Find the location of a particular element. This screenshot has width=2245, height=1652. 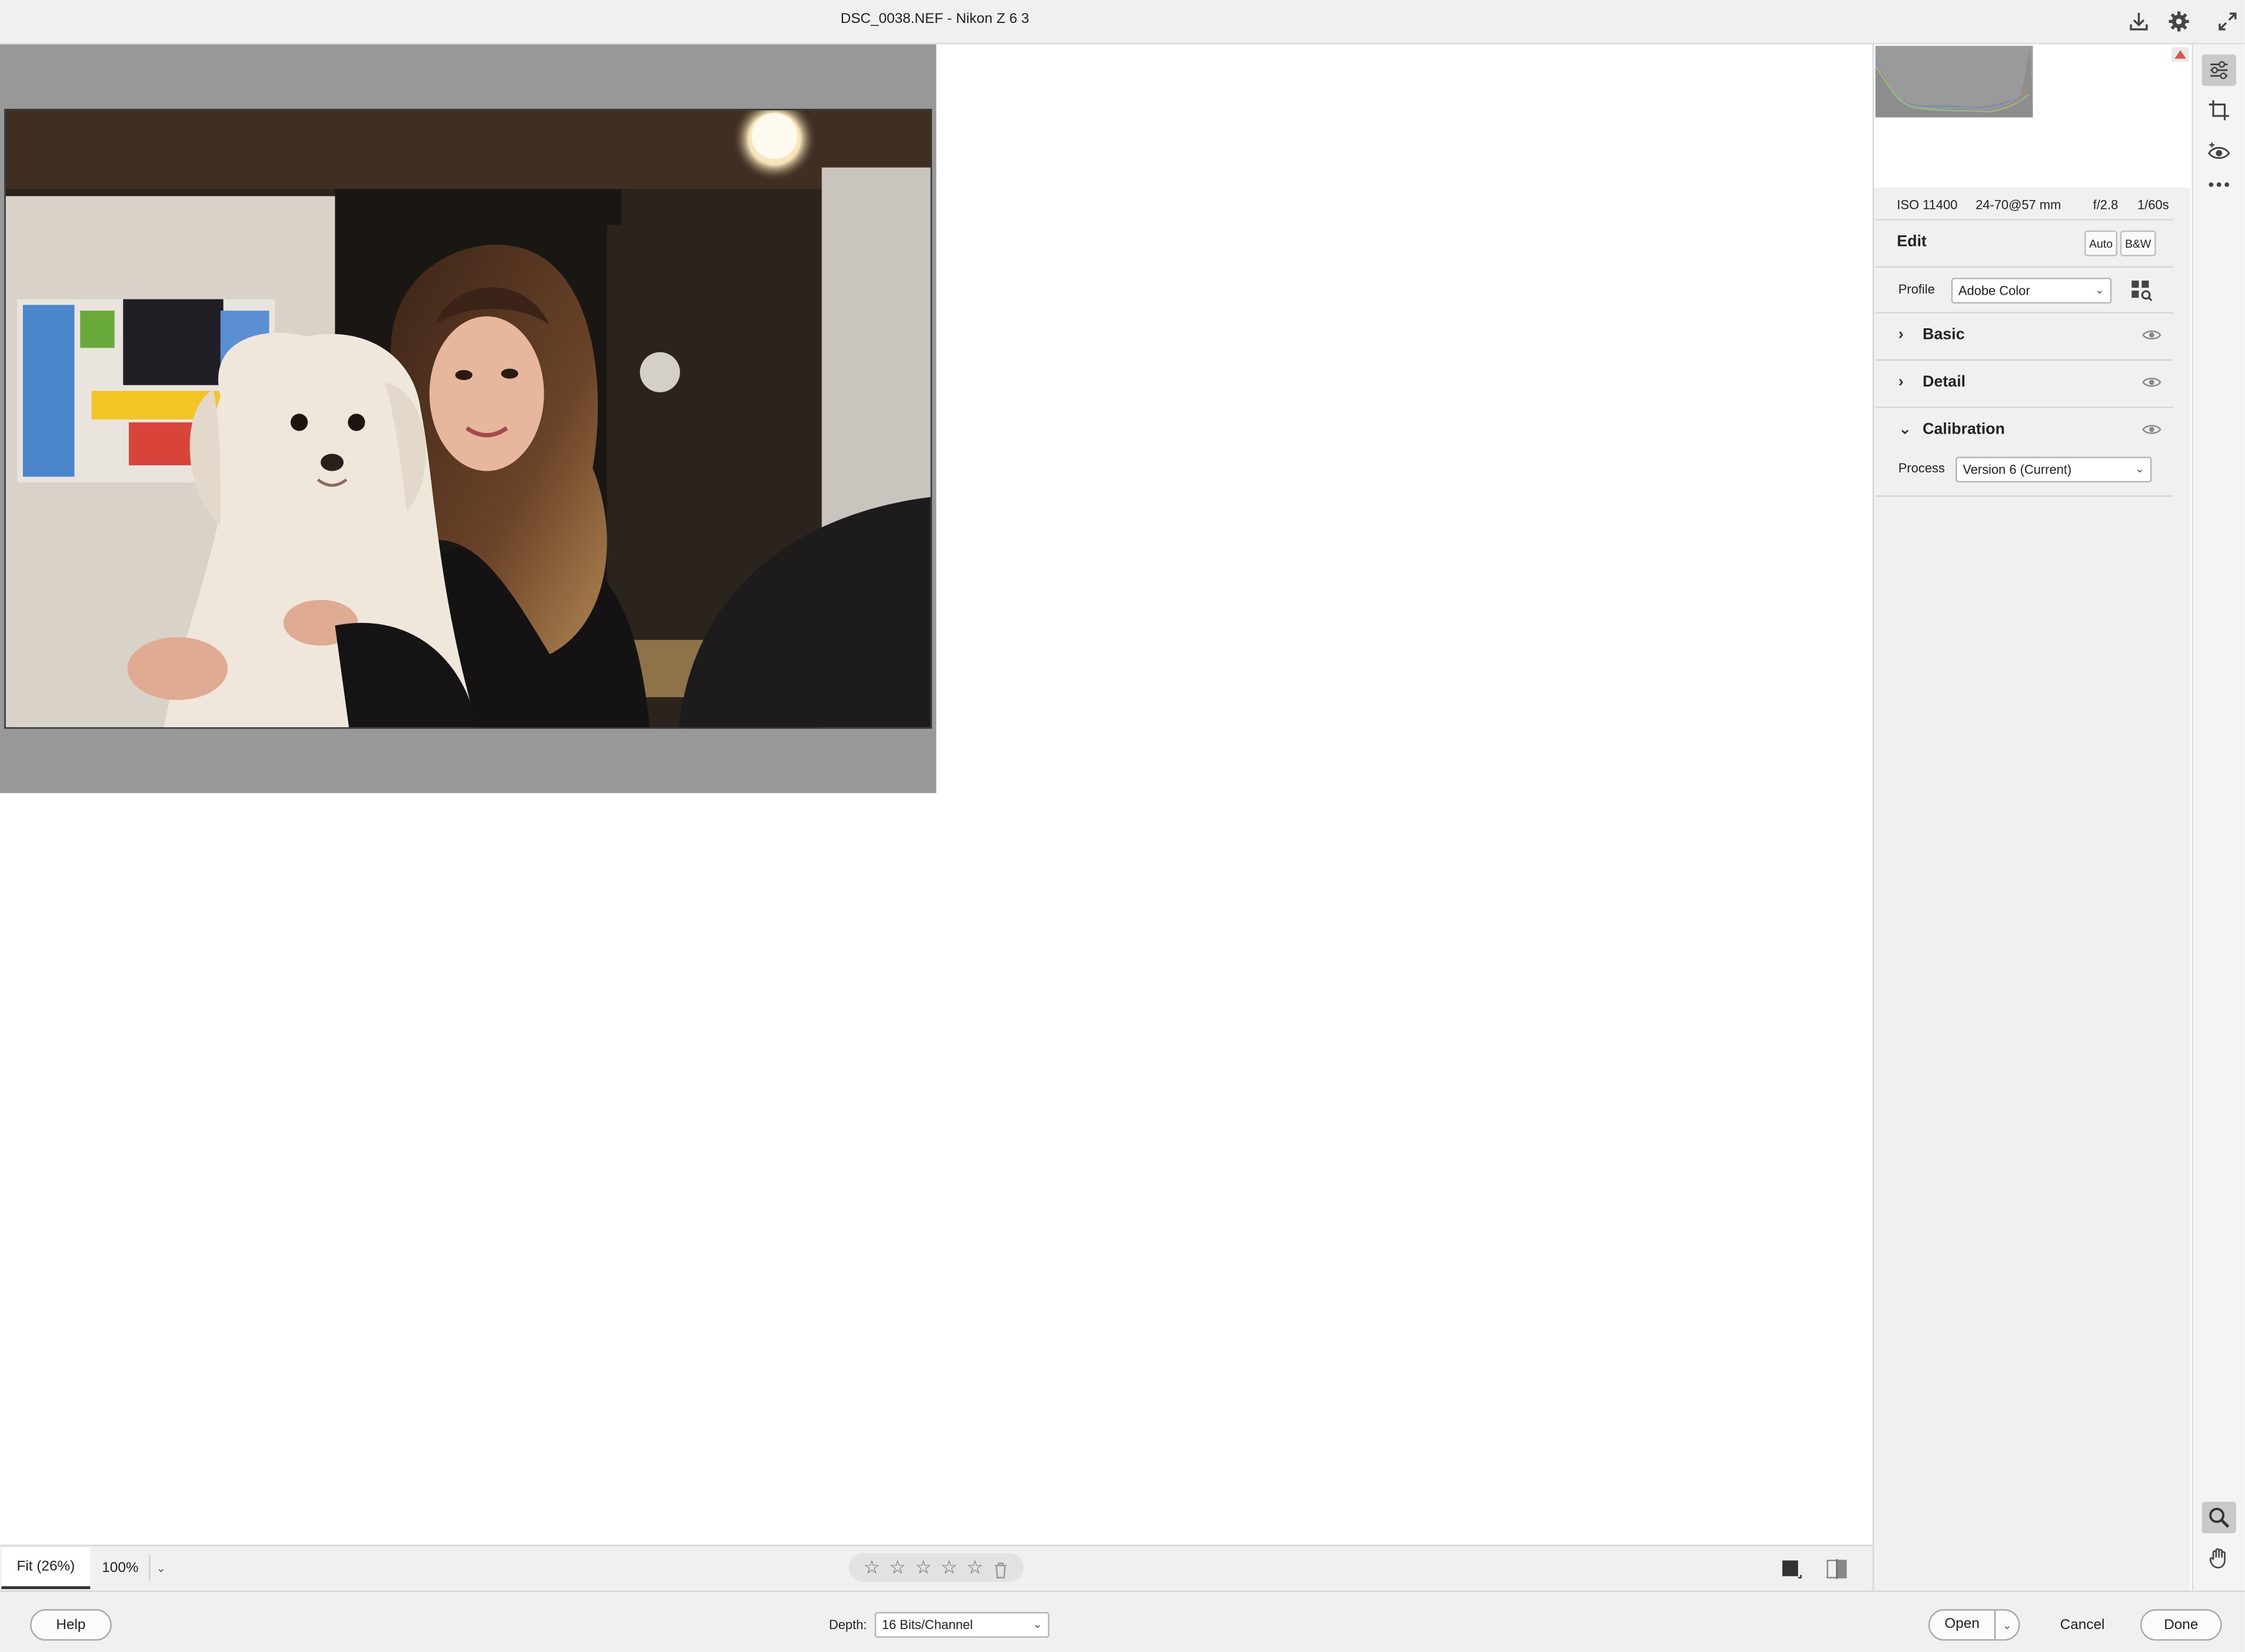

open-split-button: Open ⌄ is located at coordinates (1974, 1625).